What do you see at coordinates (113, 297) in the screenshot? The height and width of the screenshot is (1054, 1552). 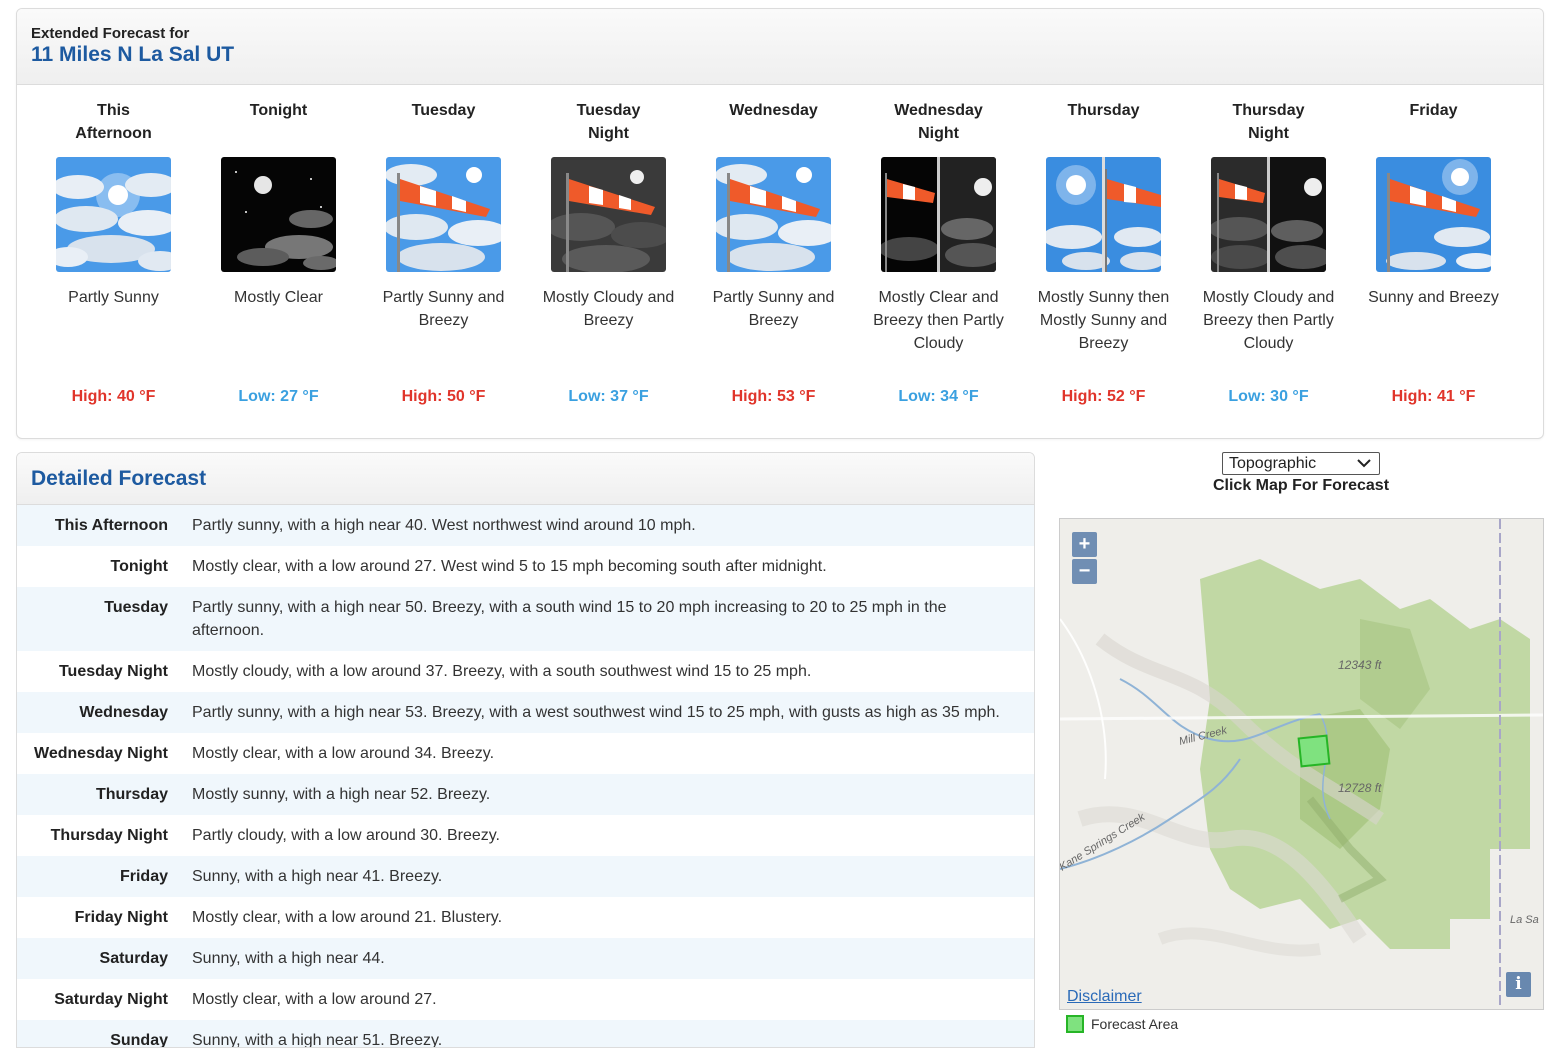 I see `period-short-forecast: Partly Sunny` at bounding box center [113, 297].